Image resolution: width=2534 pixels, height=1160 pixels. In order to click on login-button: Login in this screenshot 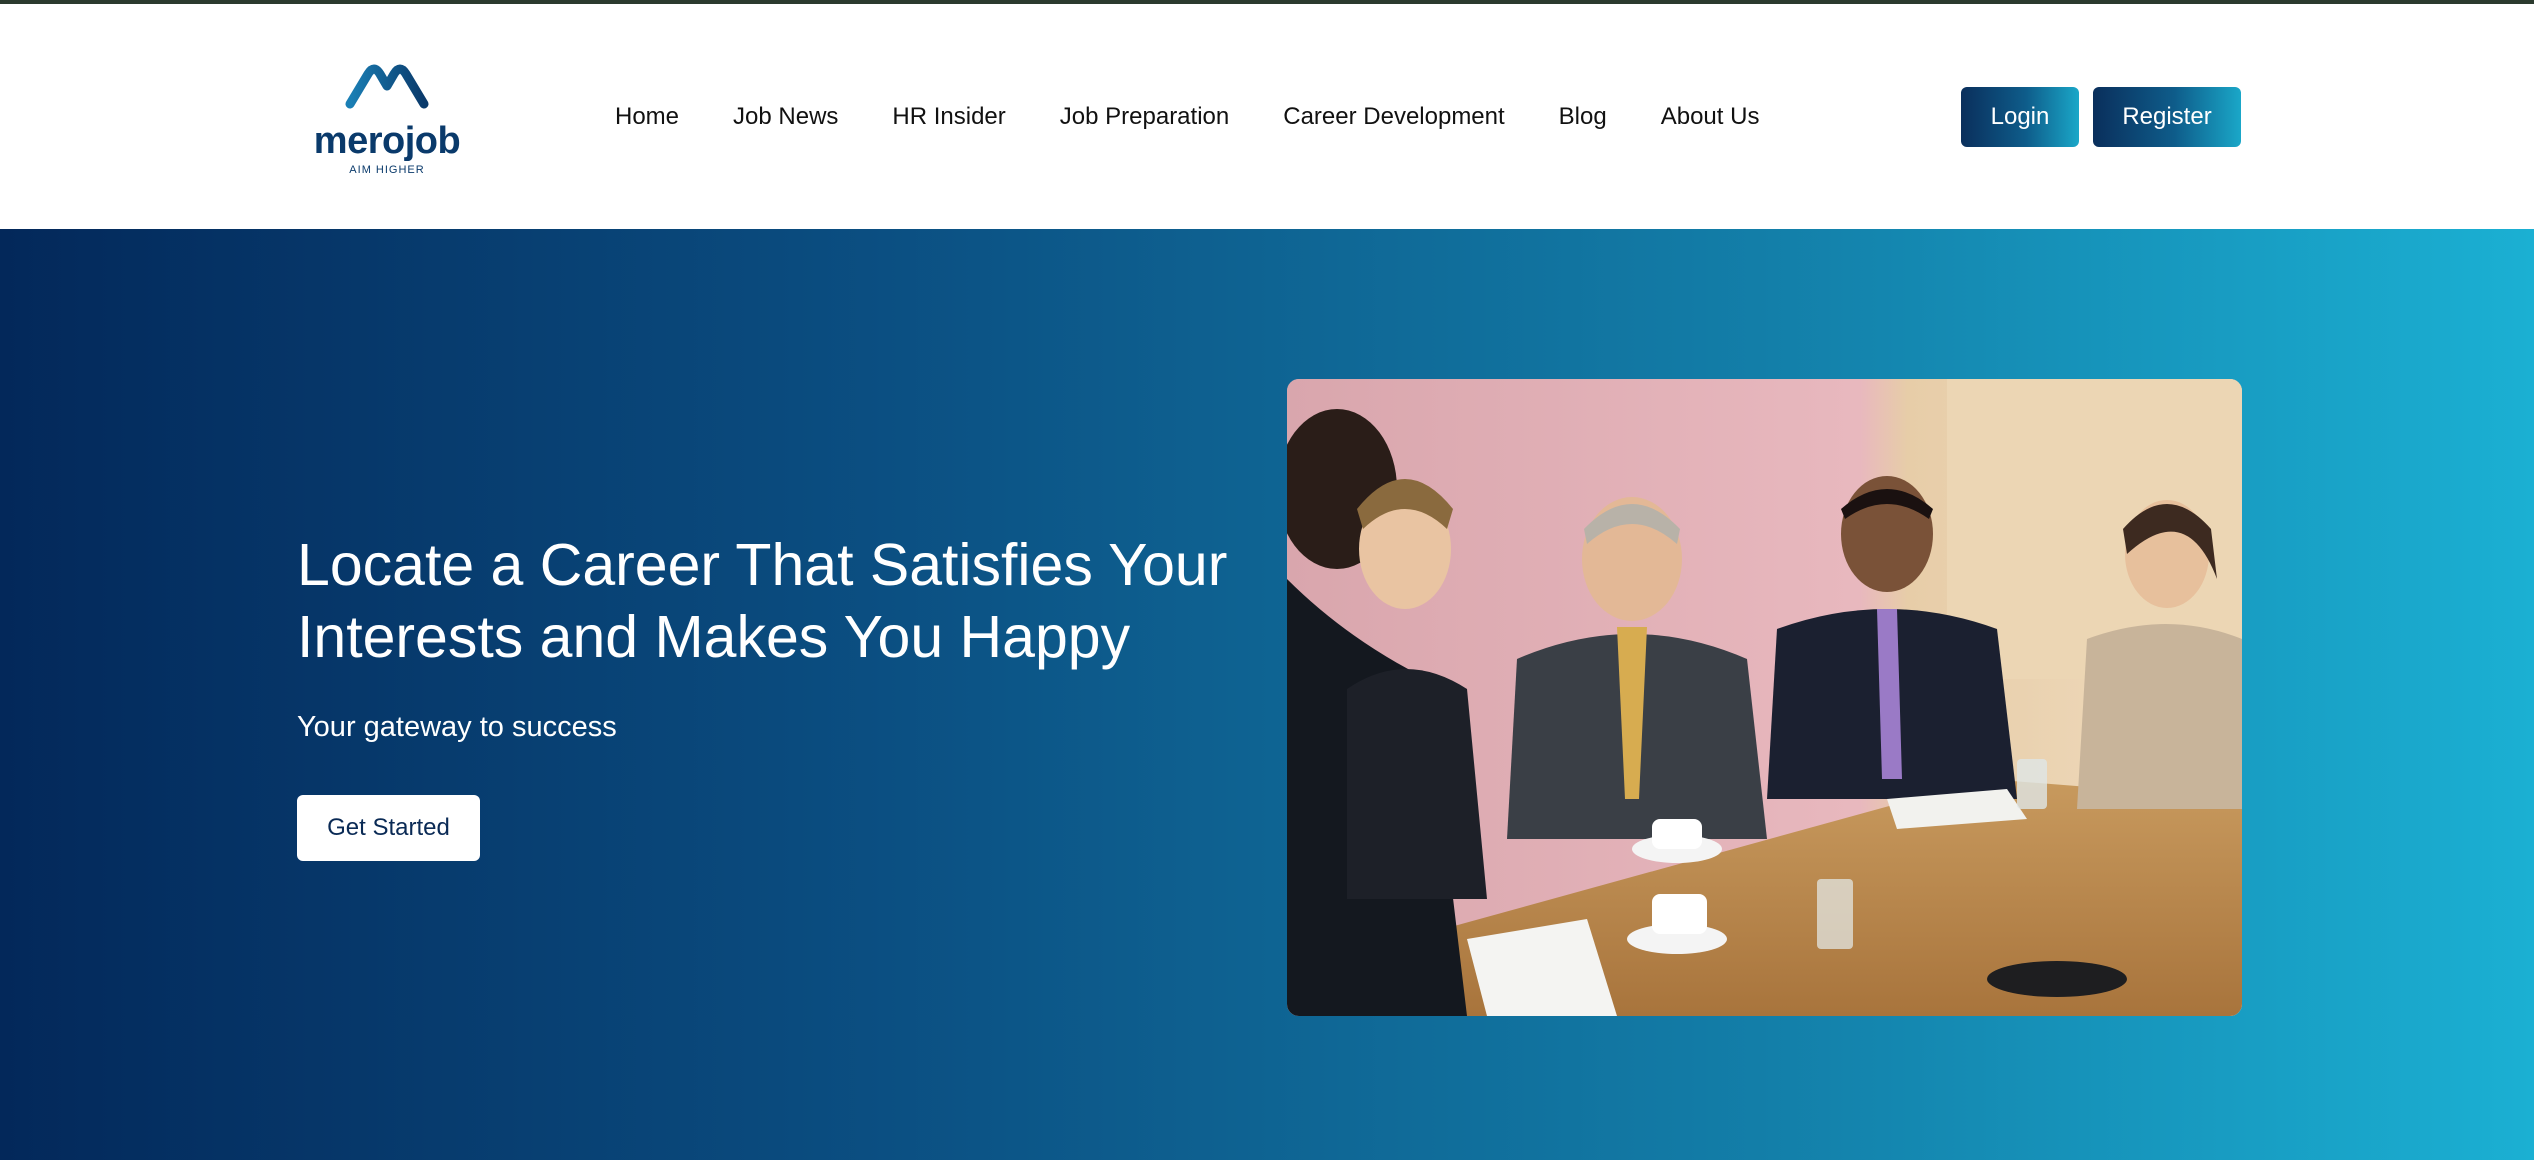, I will do `click(2020, 117)`.